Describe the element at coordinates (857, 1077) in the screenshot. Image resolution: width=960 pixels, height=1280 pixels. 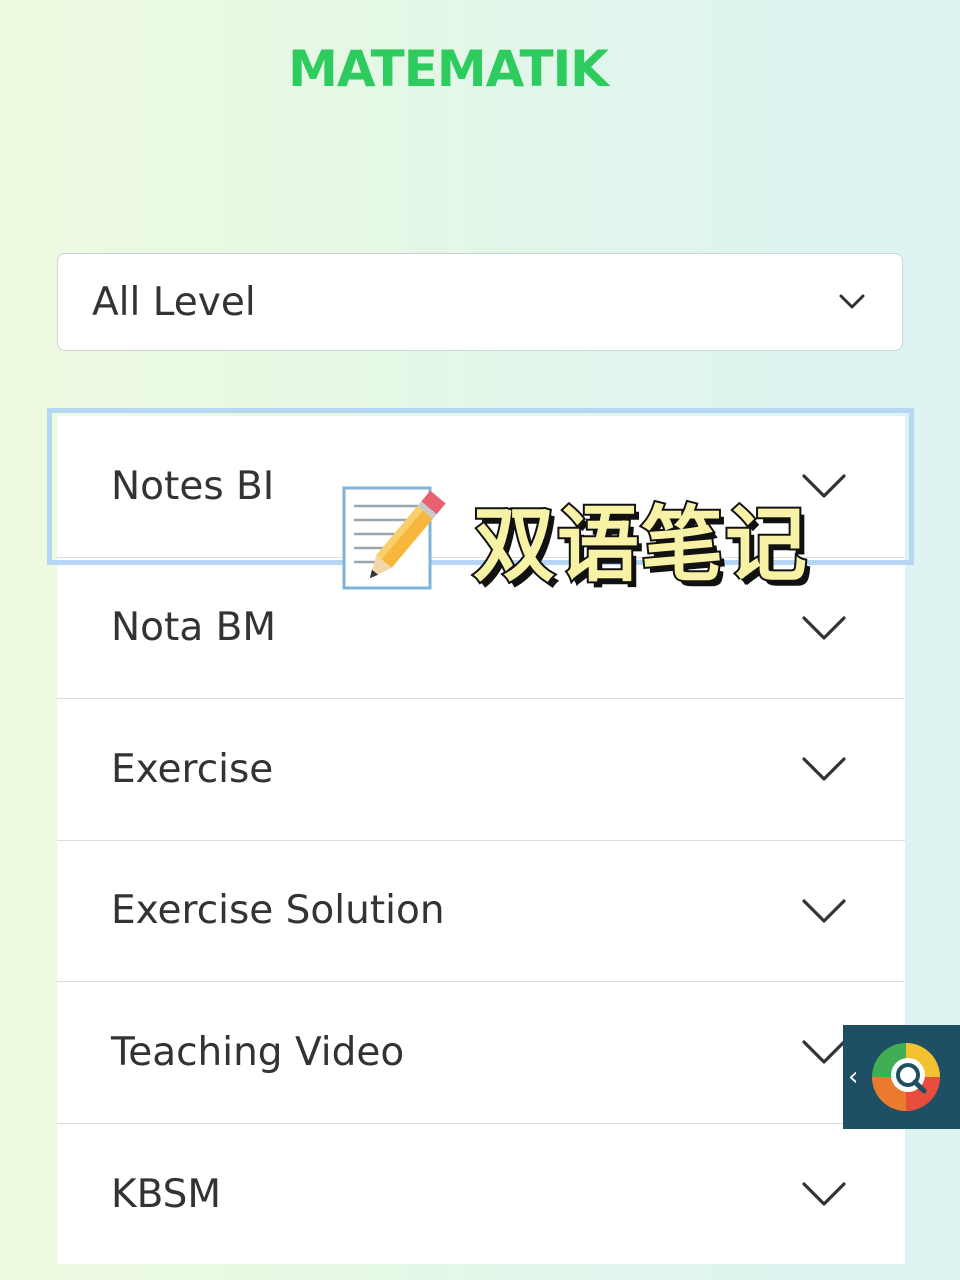
I see `widget-collapse-chevron: ‹` at that location.